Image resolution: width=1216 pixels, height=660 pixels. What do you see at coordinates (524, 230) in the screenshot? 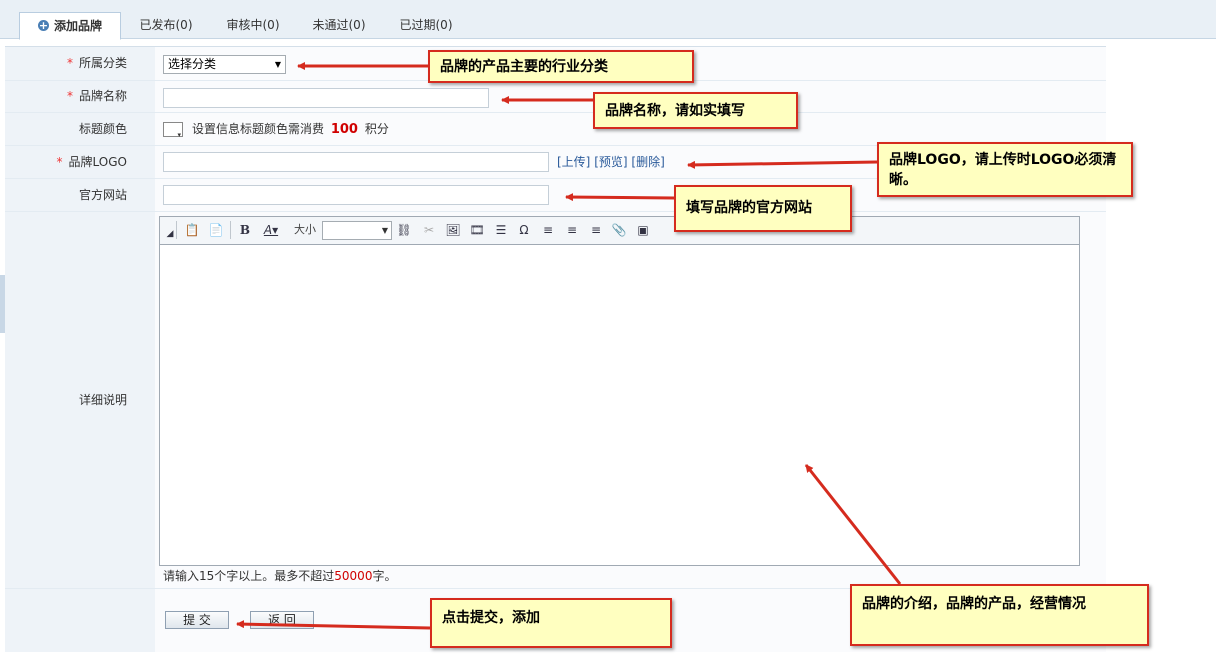
I see `special-char-icon: Ω` at bounding box center [524, 230].